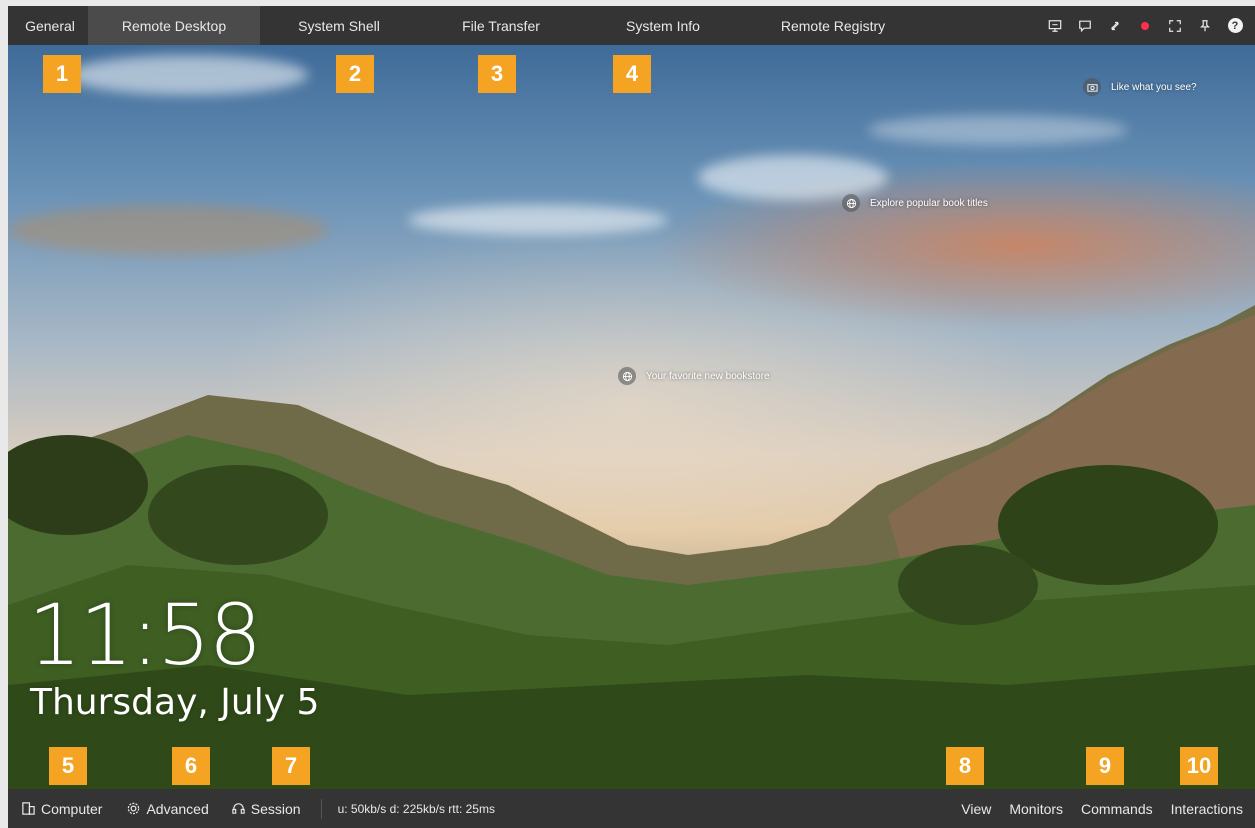  Describe the element at coordinates (174, 25) in the screenshot. I see `tab-remote-desktop: Remote Desktop` at that location.